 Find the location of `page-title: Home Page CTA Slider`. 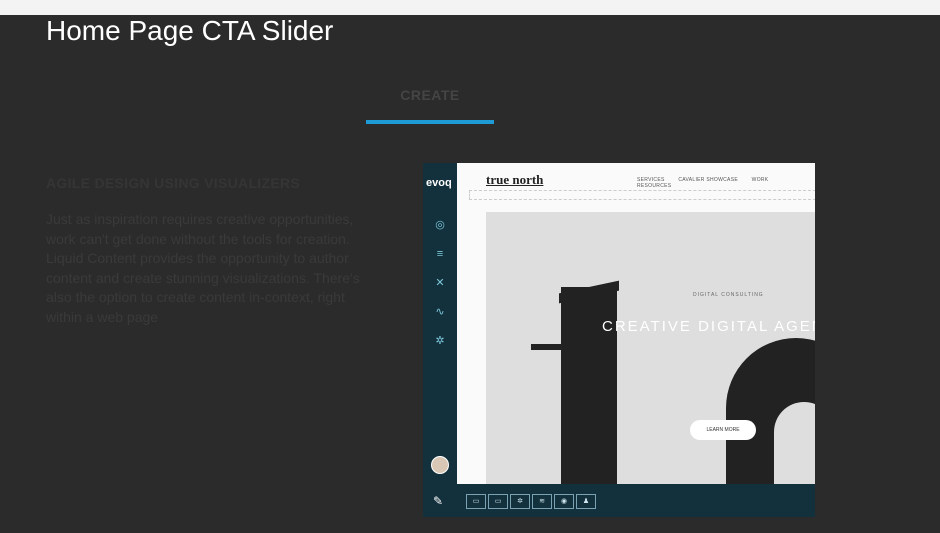

page-title: Home Page CTA Slider is located at coordinates (190, 30).